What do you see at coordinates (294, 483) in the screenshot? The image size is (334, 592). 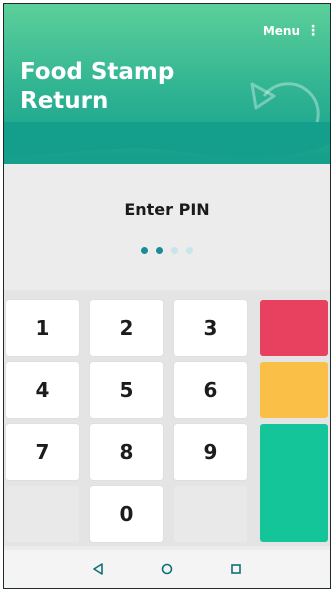 I see `enter-action-button` at bounding box center [294, 483].